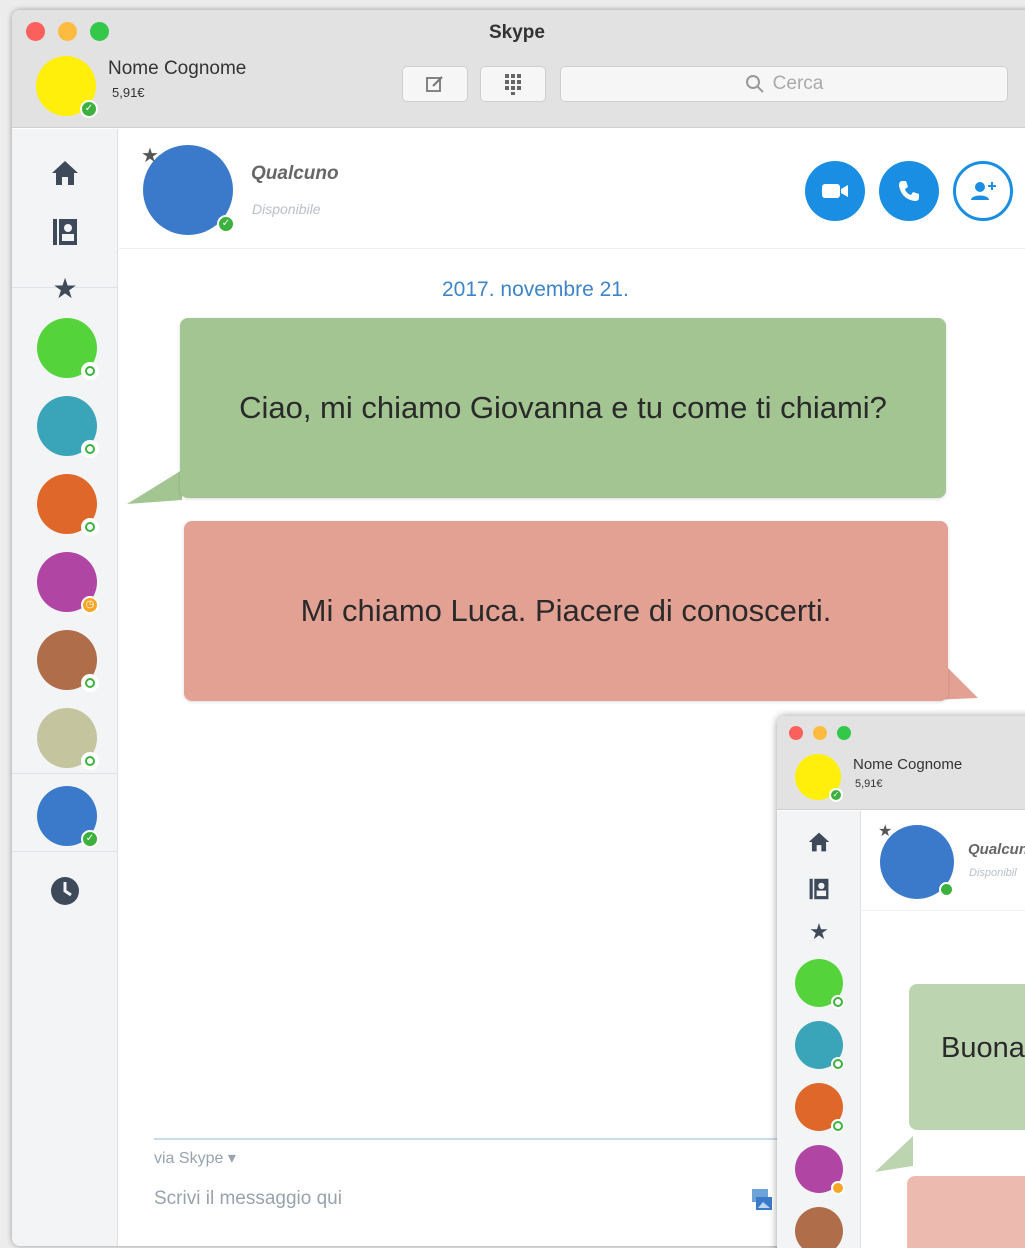 Image resolution: width=1025 pixels, height=1248 pixels. I want to click on video-call-icon, so click(835, 191).